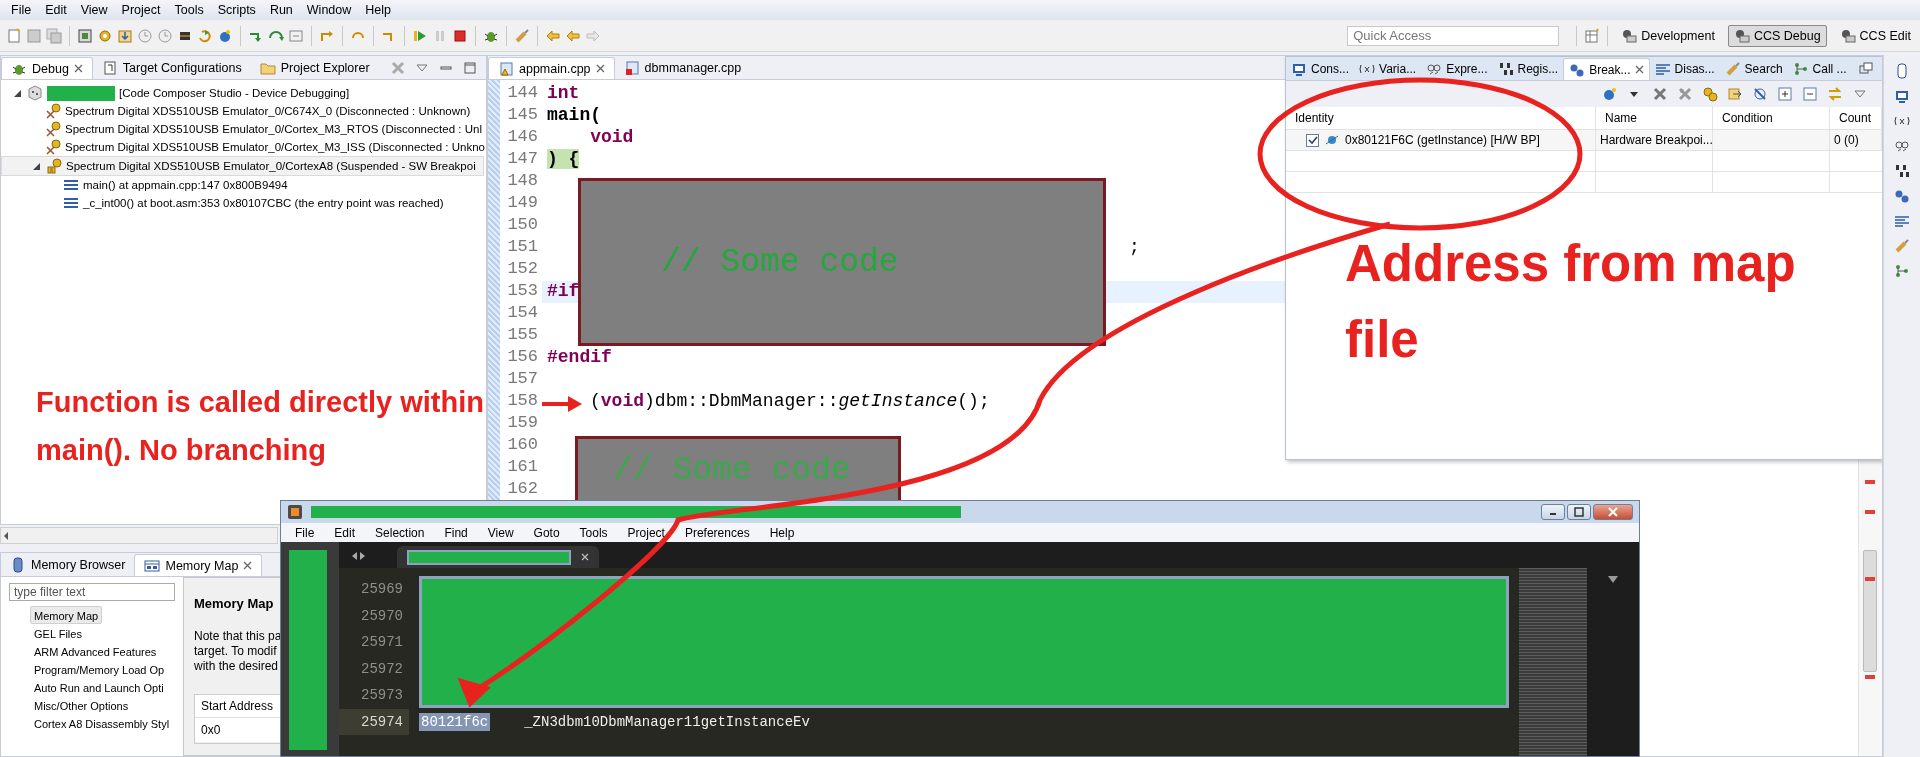 Image resolution: width=1920 pixels, height=757 pixels. What do you see at coordinates (1312, 140) in the screenshot?
I see `checkbox` at bounding box center [1312, 140].